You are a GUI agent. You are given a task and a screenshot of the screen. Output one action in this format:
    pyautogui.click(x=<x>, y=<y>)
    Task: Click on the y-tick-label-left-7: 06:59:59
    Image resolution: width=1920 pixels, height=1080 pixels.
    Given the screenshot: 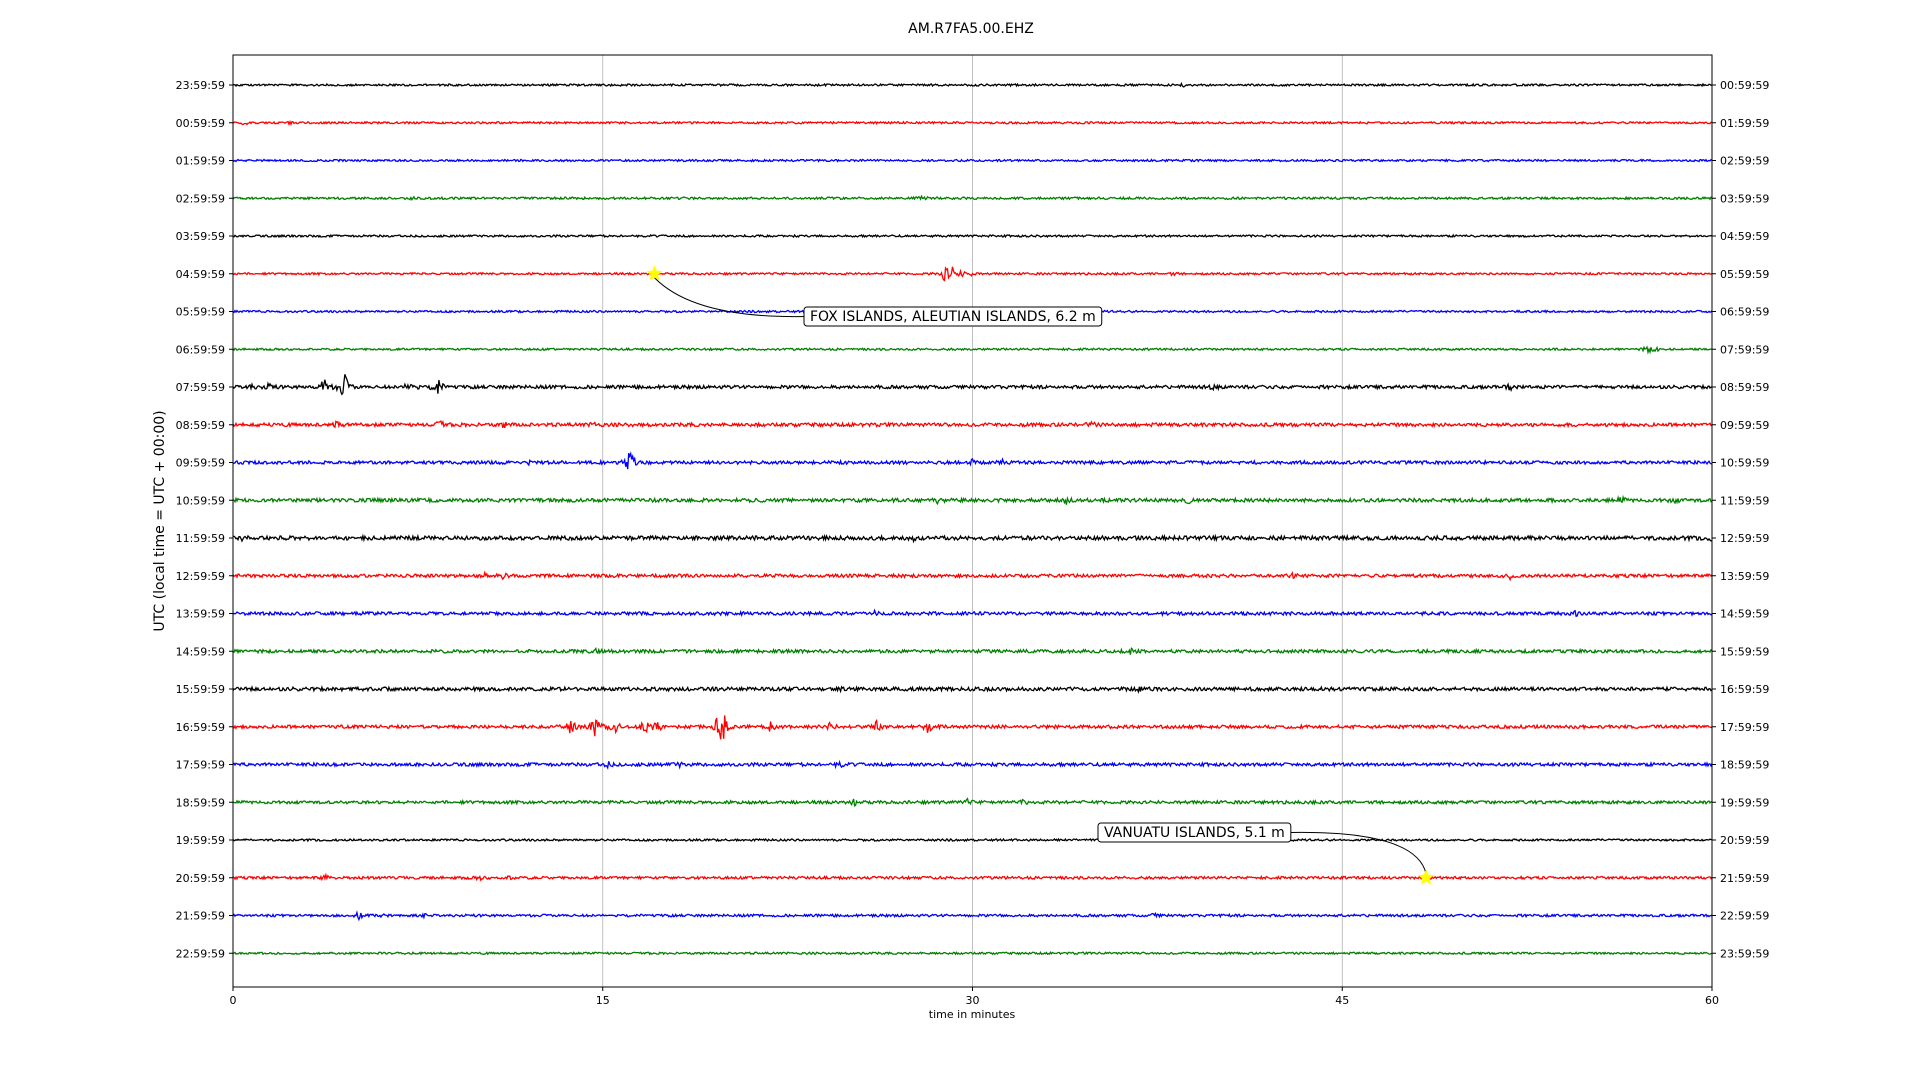 What is the action you would take?
    pyautogui.click(x=200, y=349)
    